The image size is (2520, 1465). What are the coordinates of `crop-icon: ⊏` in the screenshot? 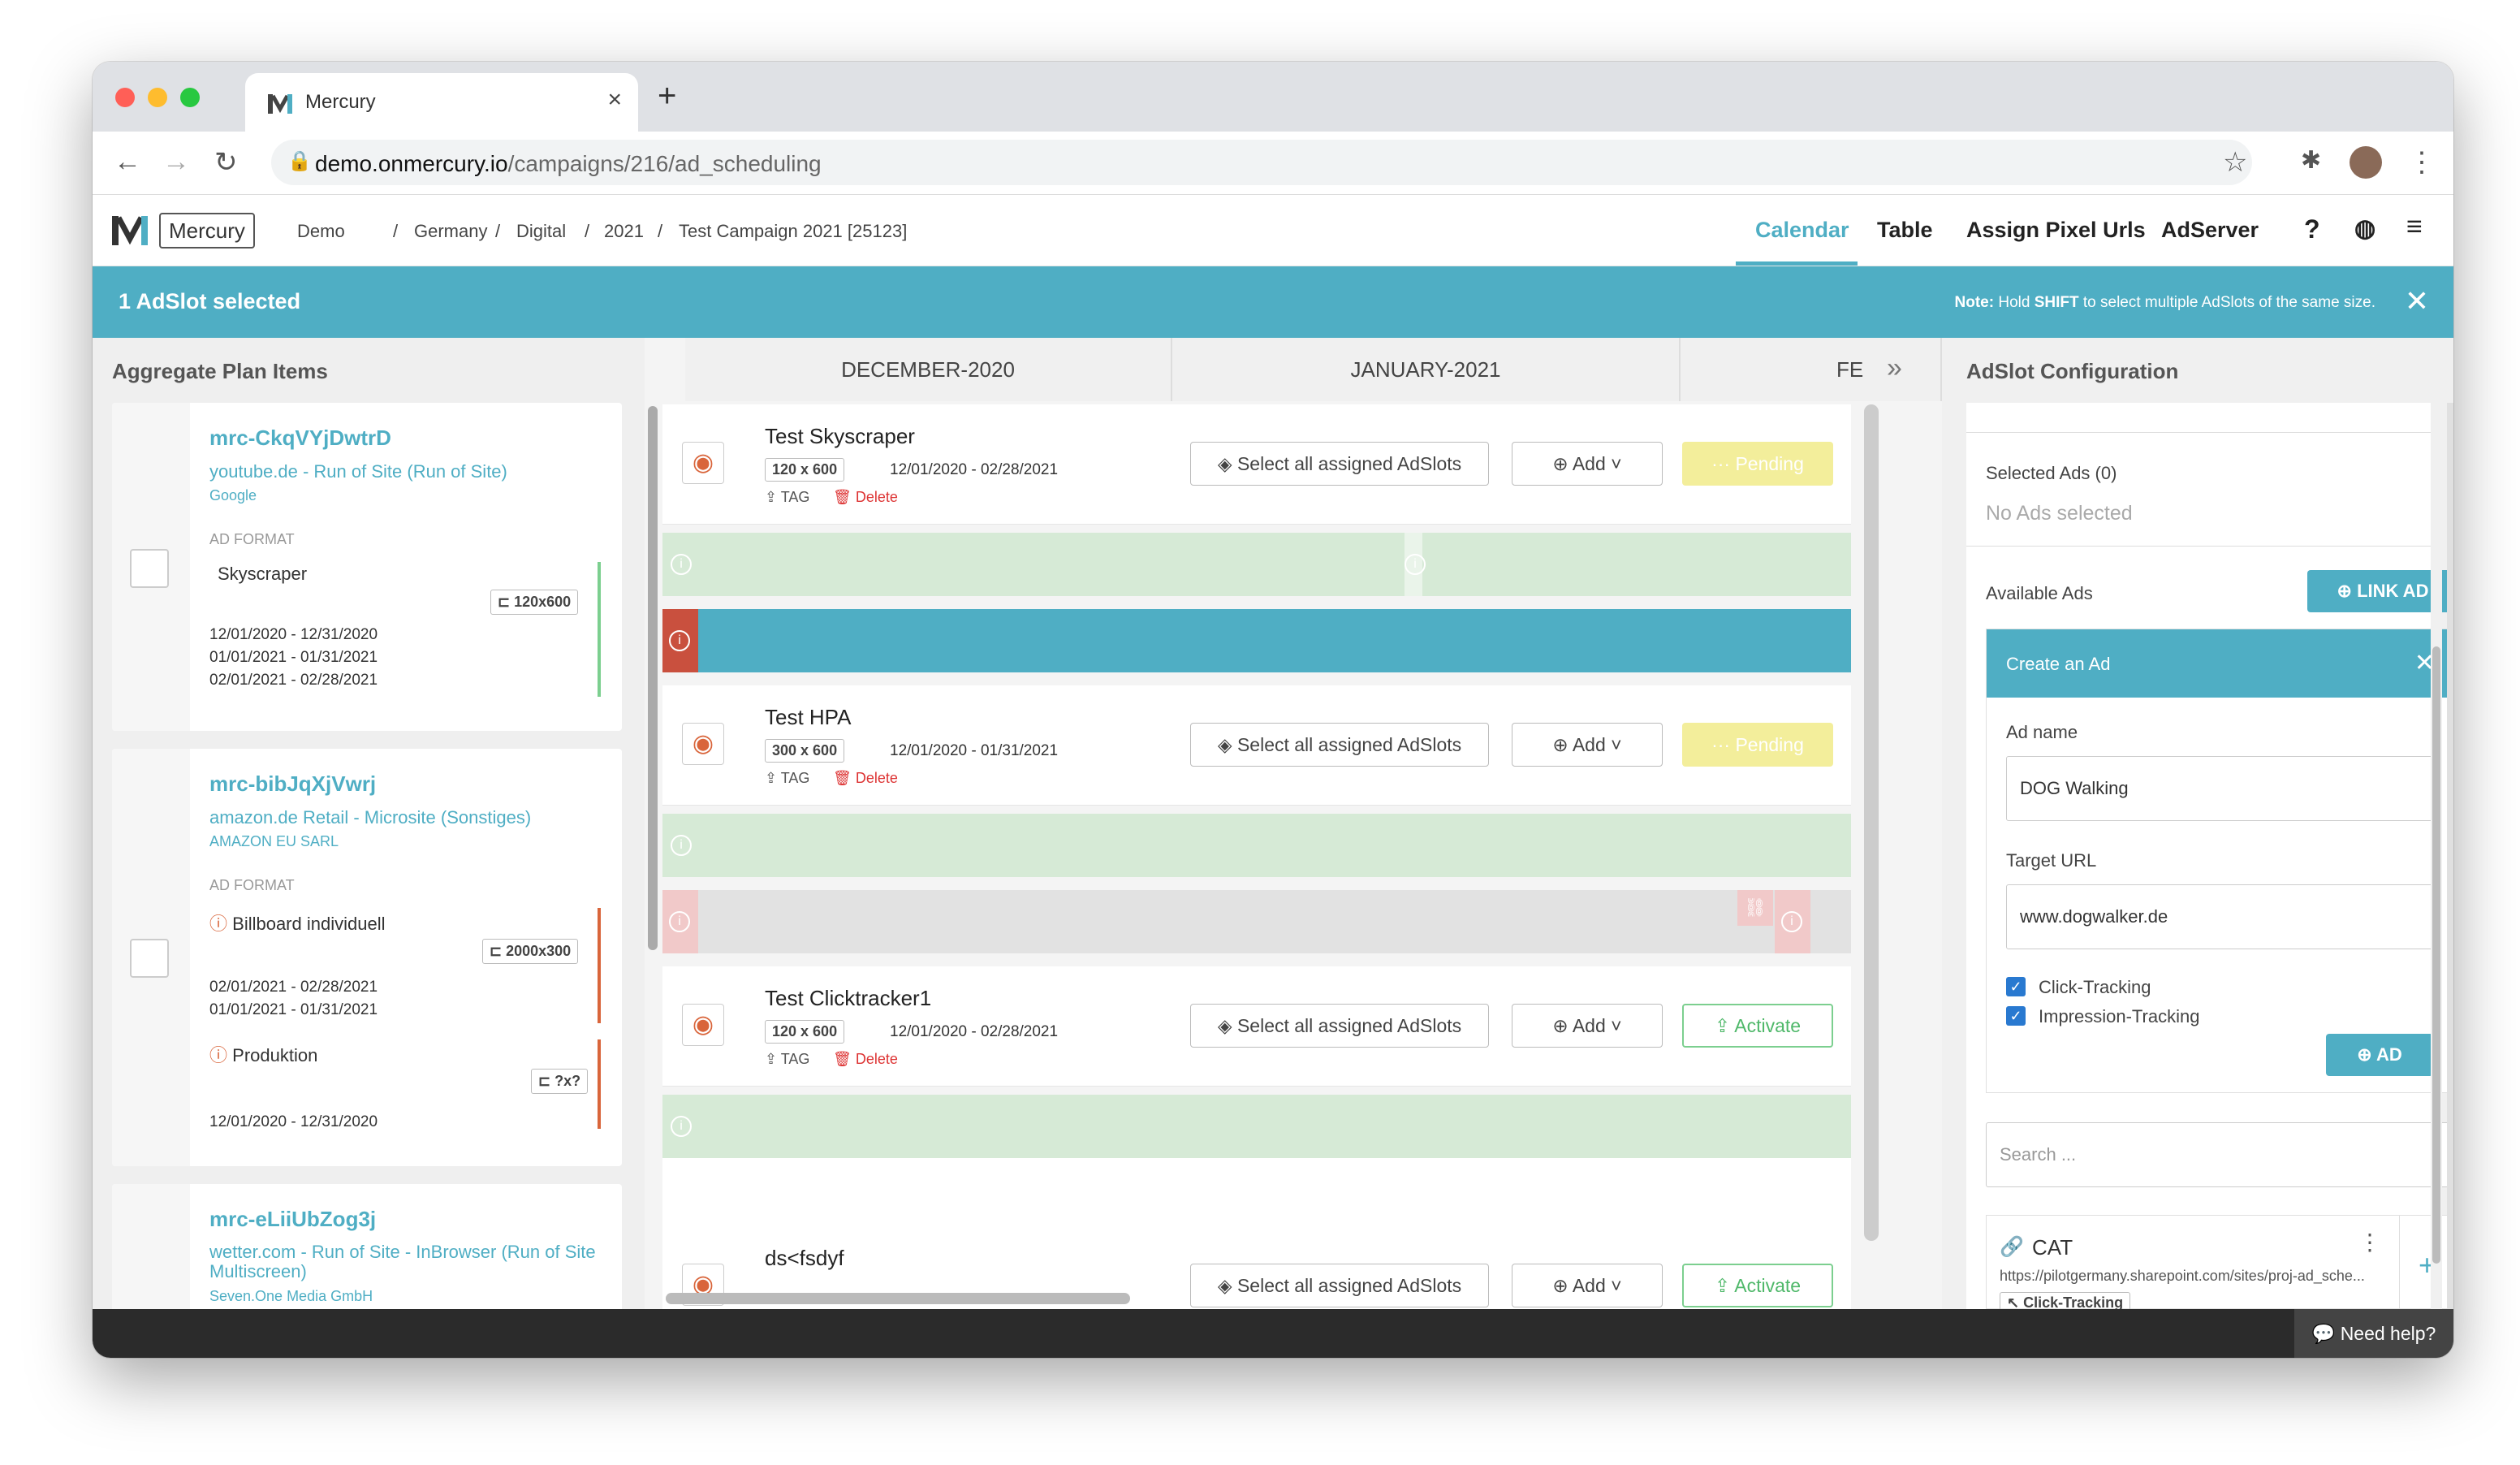 It's located at (546, 1081).